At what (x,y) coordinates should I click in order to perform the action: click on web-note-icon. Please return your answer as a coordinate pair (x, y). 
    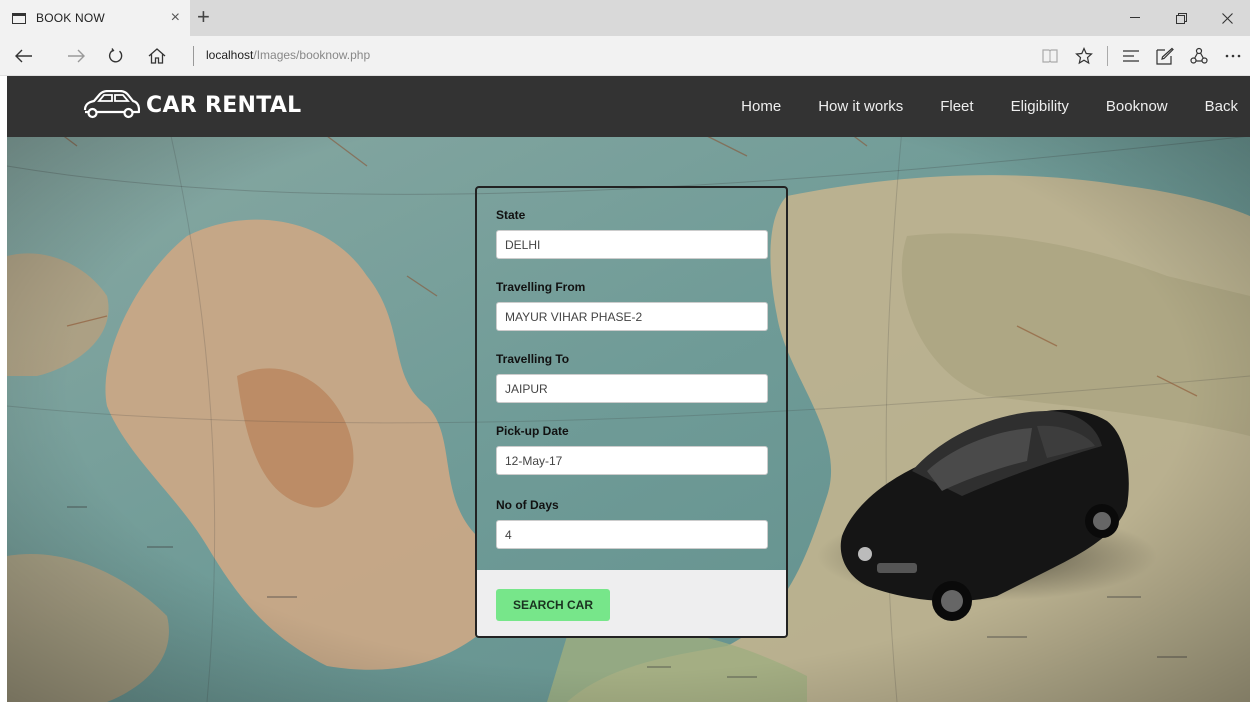
    Looking at the image, I should click on (1165, 56).